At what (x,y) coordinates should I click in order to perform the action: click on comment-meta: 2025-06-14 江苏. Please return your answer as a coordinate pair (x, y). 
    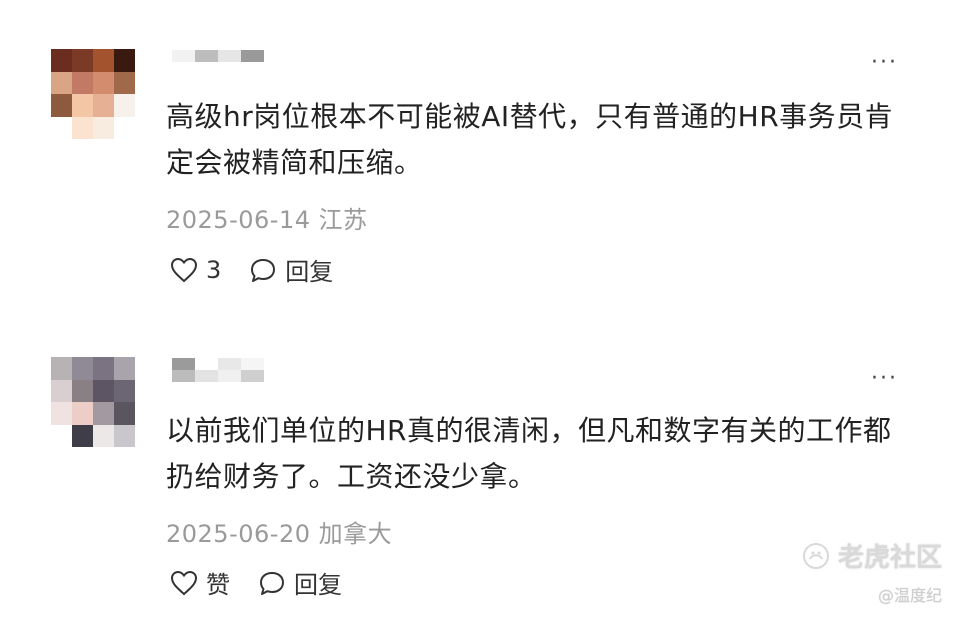
    Looking at the image, I should click on (267, 217).